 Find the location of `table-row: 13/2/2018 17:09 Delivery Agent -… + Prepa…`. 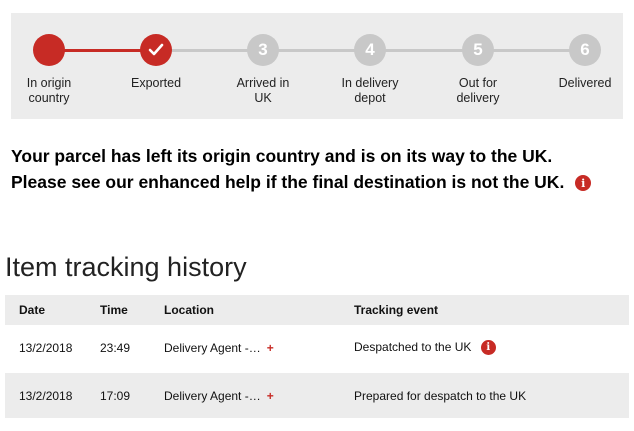

table-row: 13/2/2018 17:09 Delivery Agent -… + Prepa… is located at coordinates (317, 395).